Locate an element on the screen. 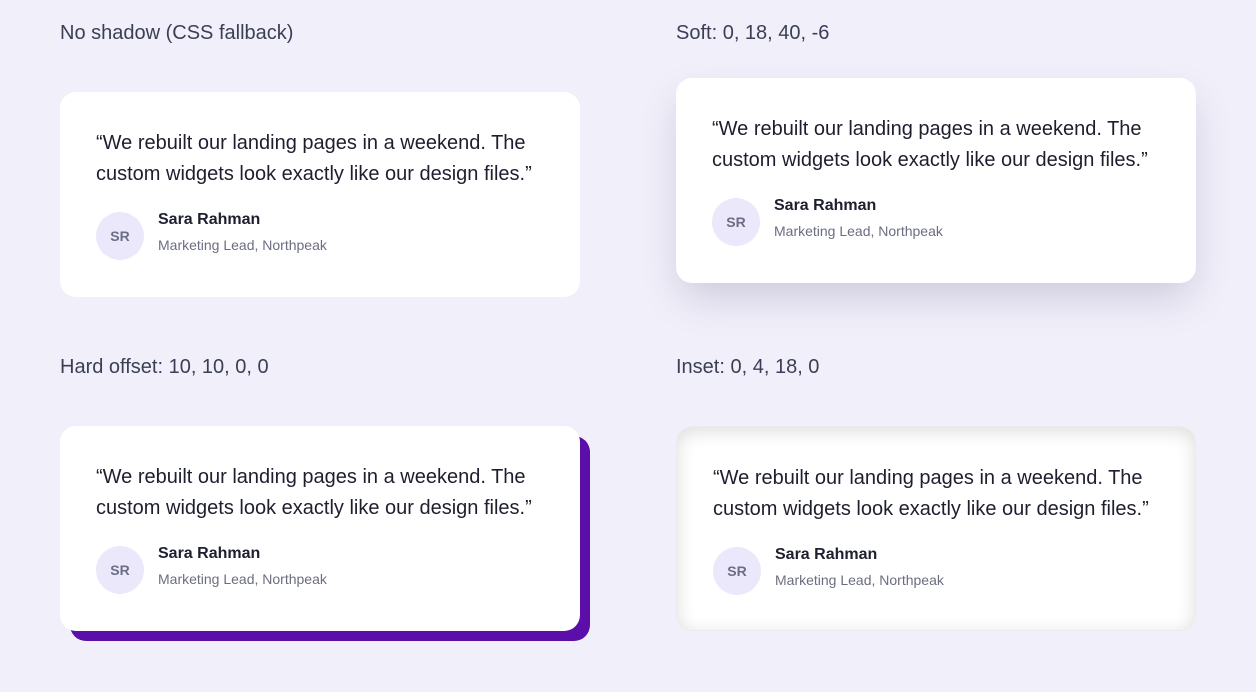 This screenshot has width=1256, height=692. panel-label: Inset: 0, 4, 18, 0 is located at coordinates (748, 367).